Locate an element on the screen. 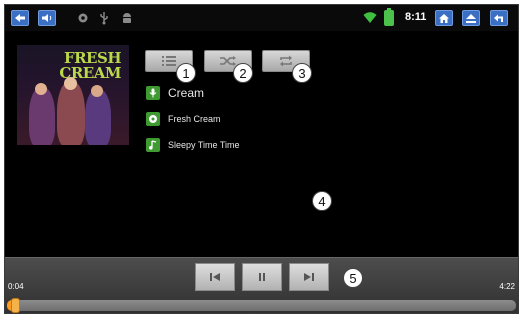 This screenshot has width=523, height=318. android-icon is located at coordinates (127, 18).